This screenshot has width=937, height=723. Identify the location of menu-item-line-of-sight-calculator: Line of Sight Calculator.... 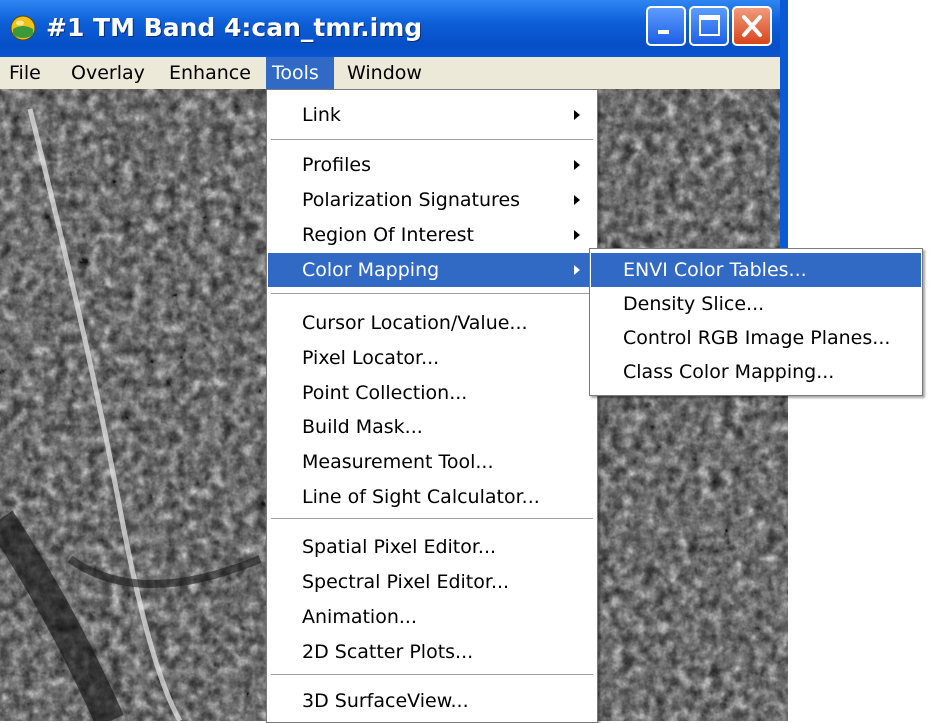
(432, 497).